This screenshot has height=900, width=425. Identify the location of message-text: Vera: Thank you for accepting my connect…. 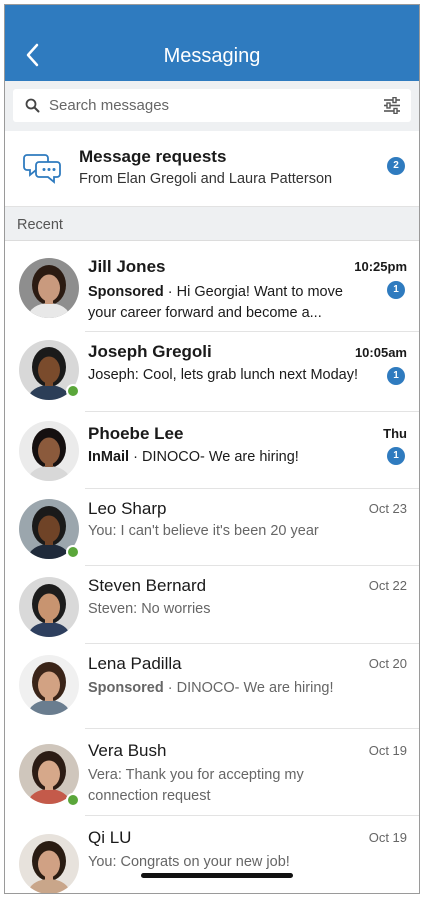
(196, 785).